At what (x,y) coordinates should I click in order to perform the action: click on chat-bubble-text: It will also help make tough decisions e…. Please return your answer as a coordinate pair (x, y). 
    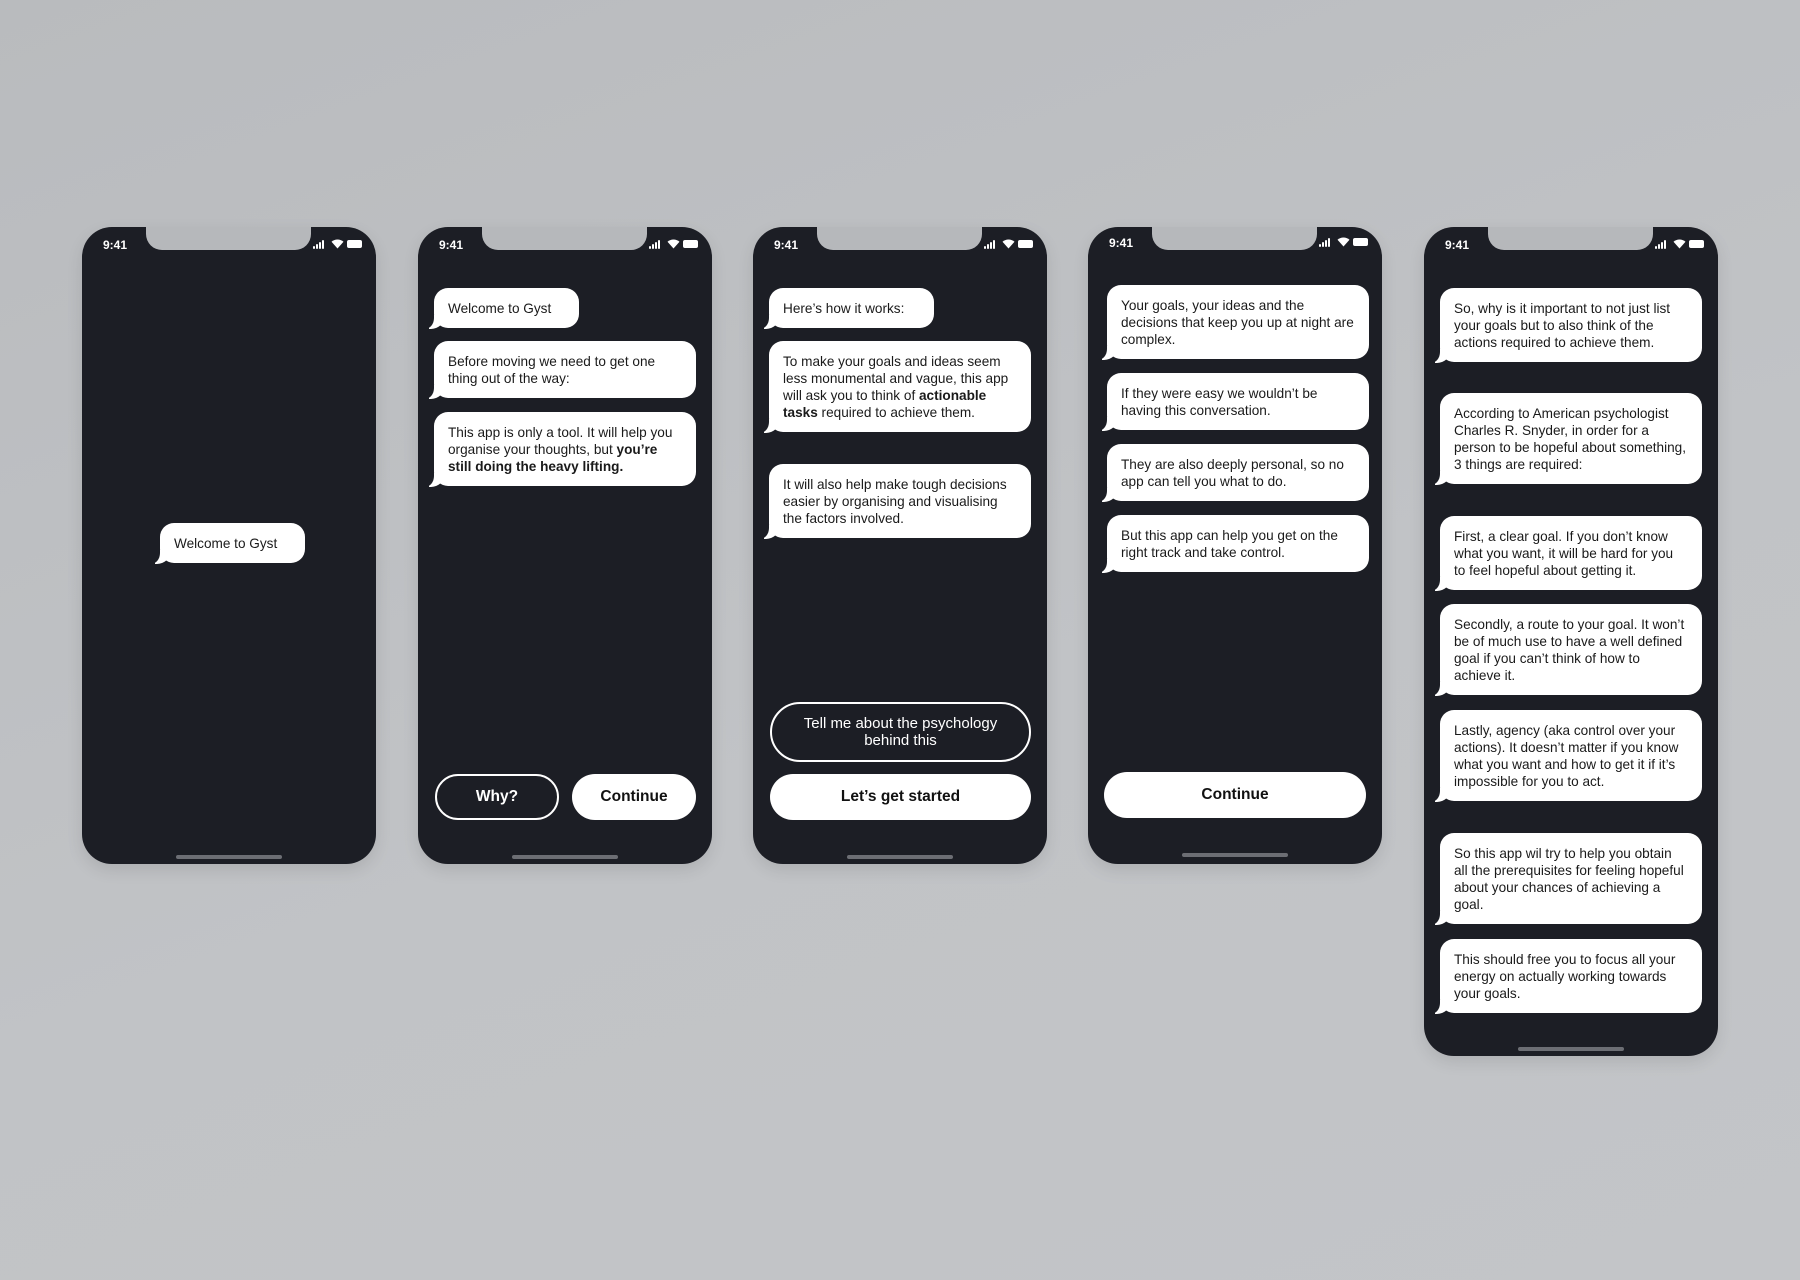
    Looking at the image, I should click on (895, 501).